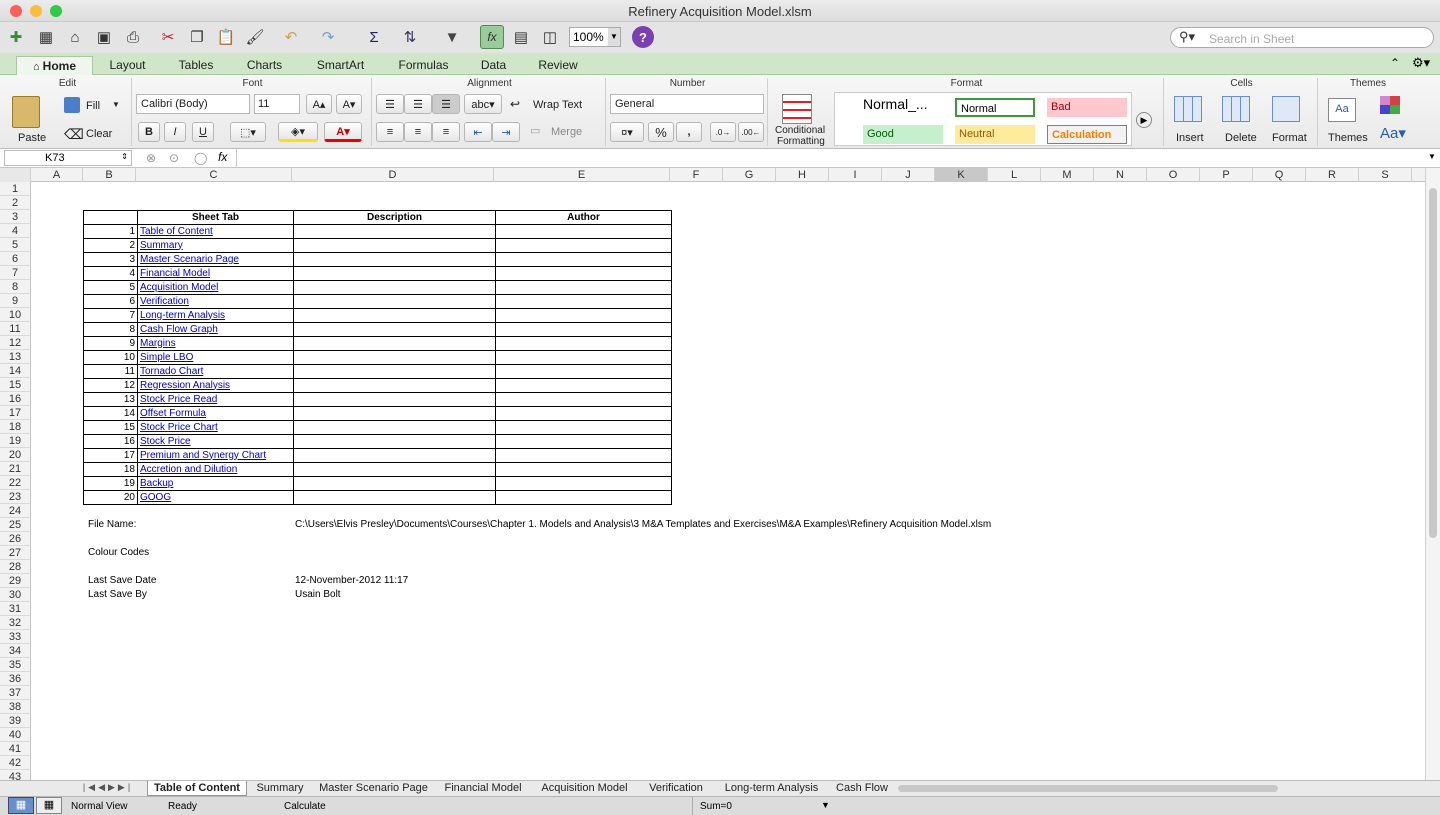 Image resolution: width=1440 pixels, height=815 pixels. Describe the element at coordinates (49, 805) in the screenshot. I see `page-layout-view-icon: ▦` at that location.